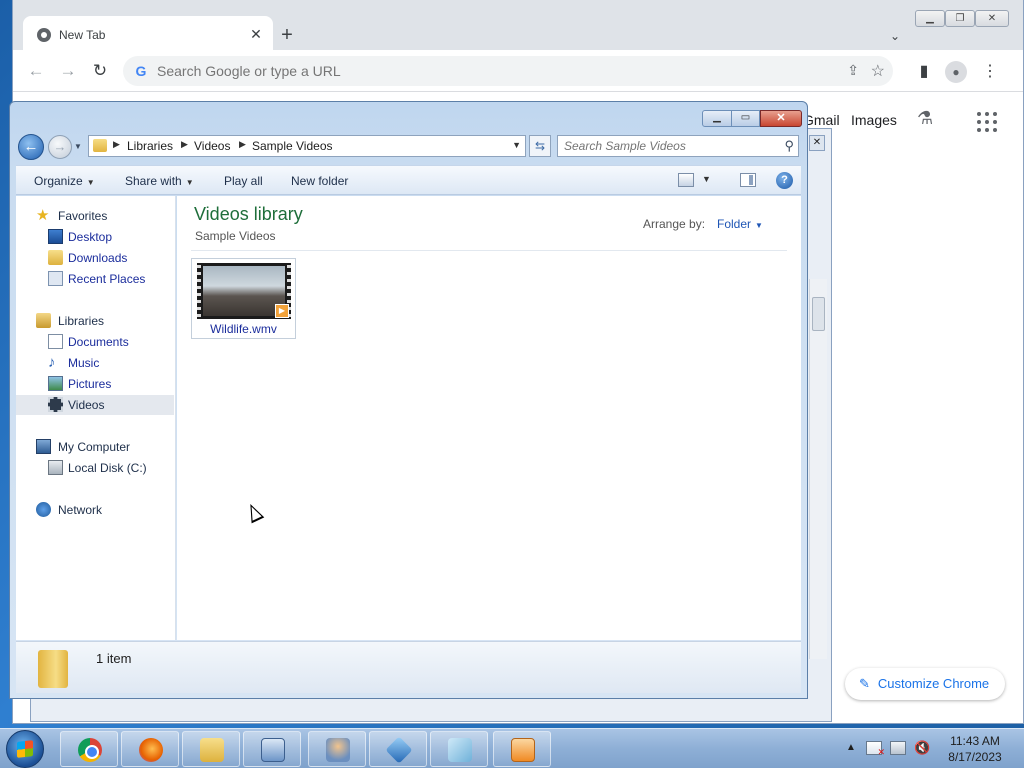 This screenshot has height=768, width=1024. I want to click on taskbar-explorer-button, so click(211, 749).